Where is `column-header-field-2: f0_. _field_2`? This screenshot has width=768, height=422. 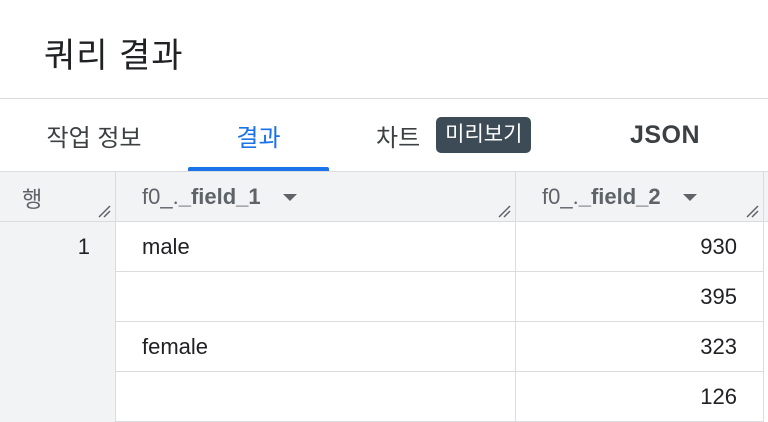 column-header-field-2: f0_. _field_2 is located at coordinates (640, 197).